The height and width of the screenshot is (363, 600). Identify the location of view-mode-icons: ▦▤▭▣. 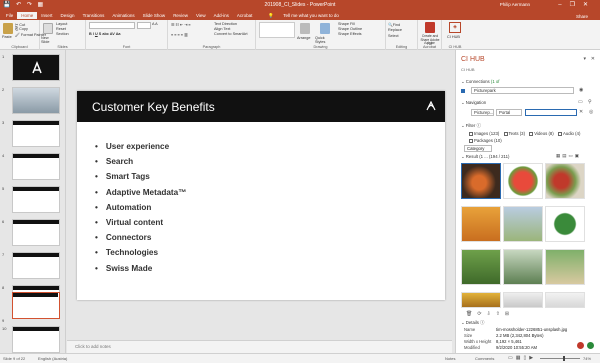
(568, 156).